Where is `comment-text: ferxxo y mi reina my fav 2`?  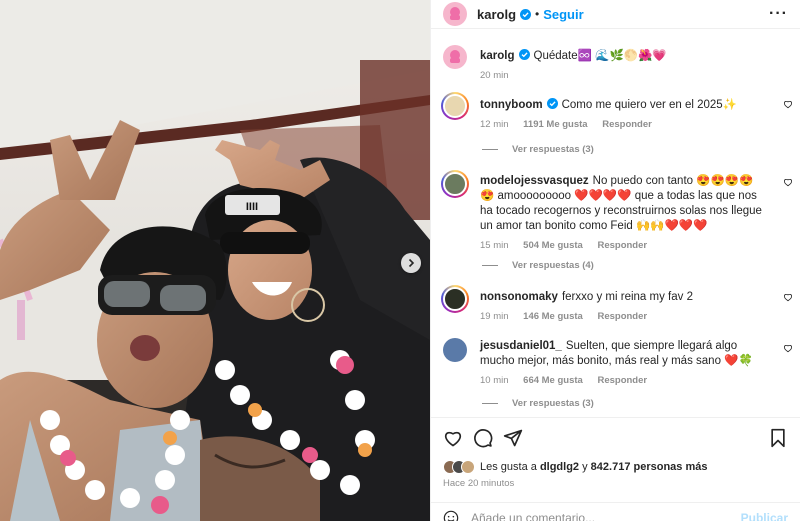
comment-text: ferxxo y mi reina my fav 2 is located at coordinates (627, 297).